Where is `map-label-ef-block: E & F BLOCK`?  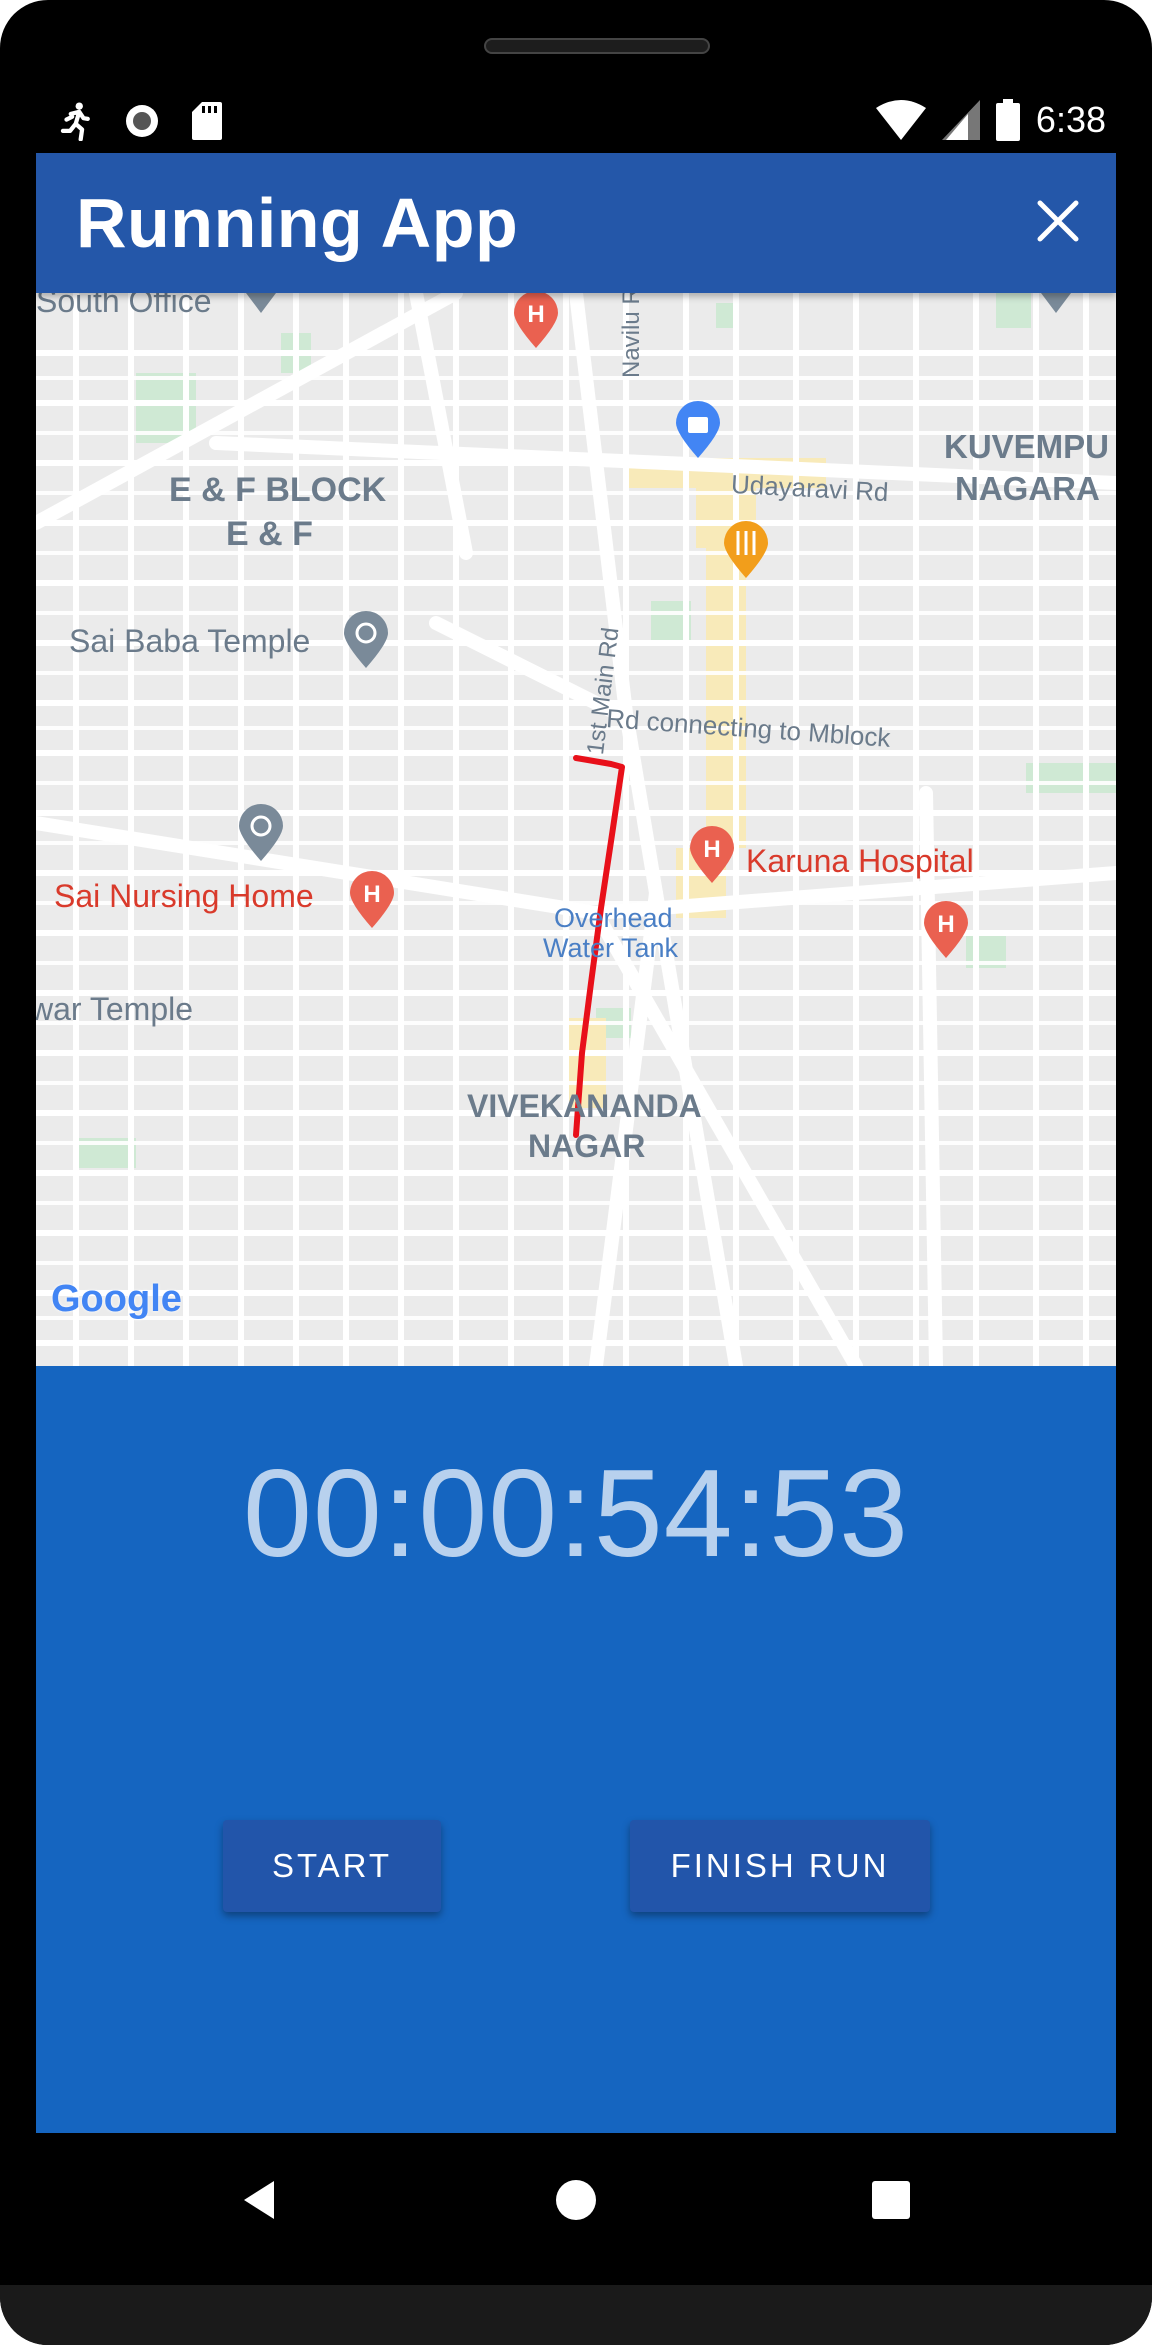 map-label-ef-block: E & F BLOCK is located at coordinates (278, 490).